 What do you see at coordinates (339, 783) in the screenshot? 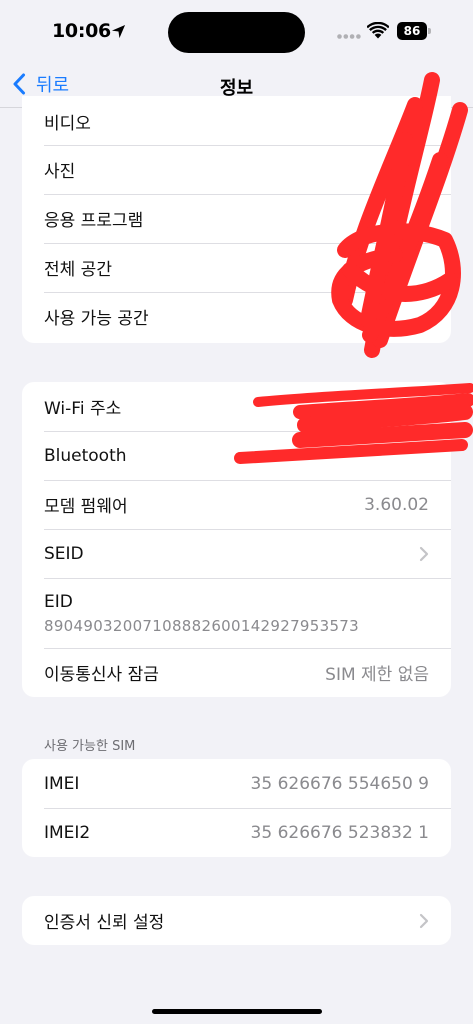
I see `row-value: 35 626676 554650 9` at bounding box center [339, 783].